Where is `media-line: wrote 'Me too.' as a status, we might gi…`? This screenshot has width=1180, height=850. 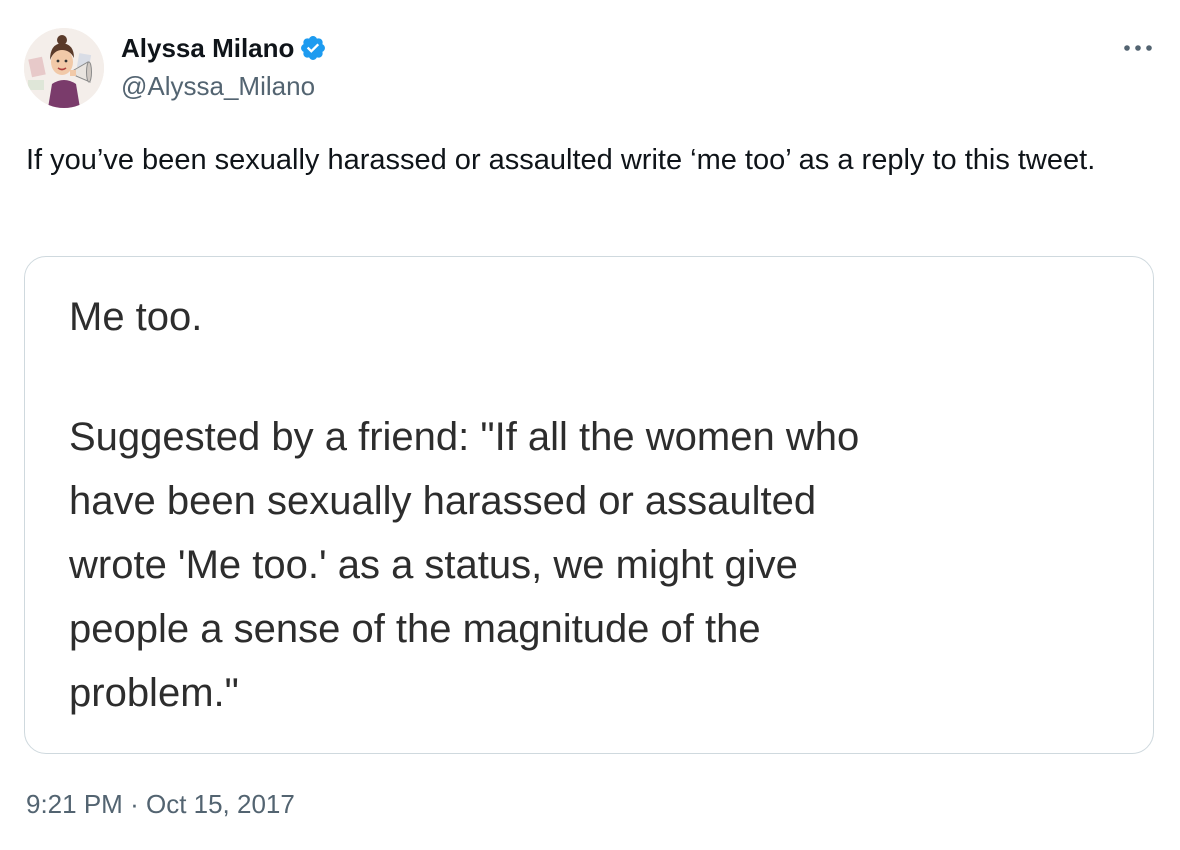
media-line: wrote 'Me too.' as a status, we might gi… is located at coordinates (433, 565).